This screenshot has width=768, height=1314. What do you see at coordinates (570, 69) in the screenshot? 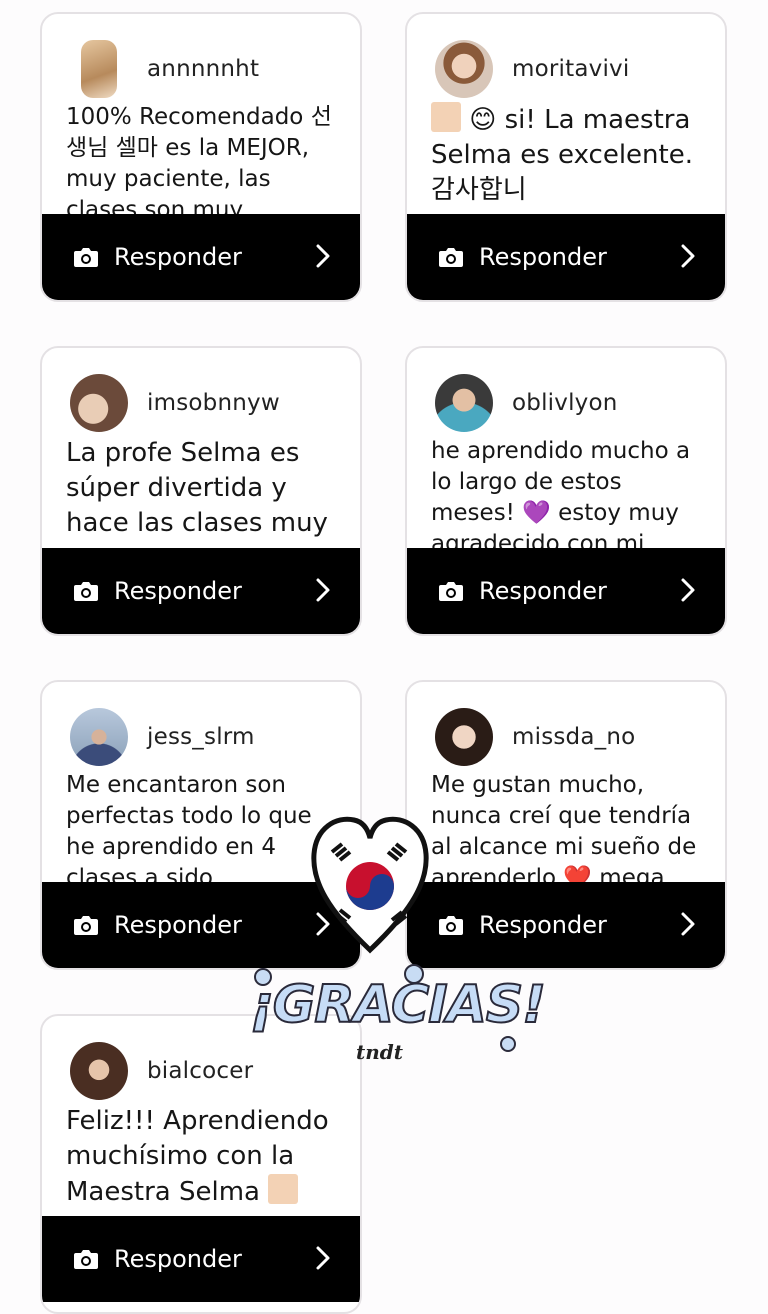
I see `username: moritavivi` at bounding box center [570, 69].